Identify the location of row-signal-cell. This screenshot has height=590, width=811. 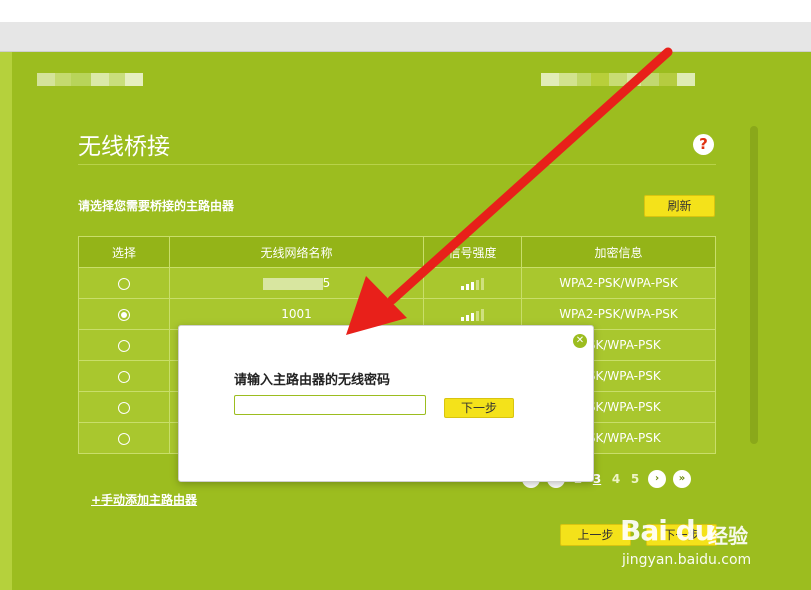
(472, 283).